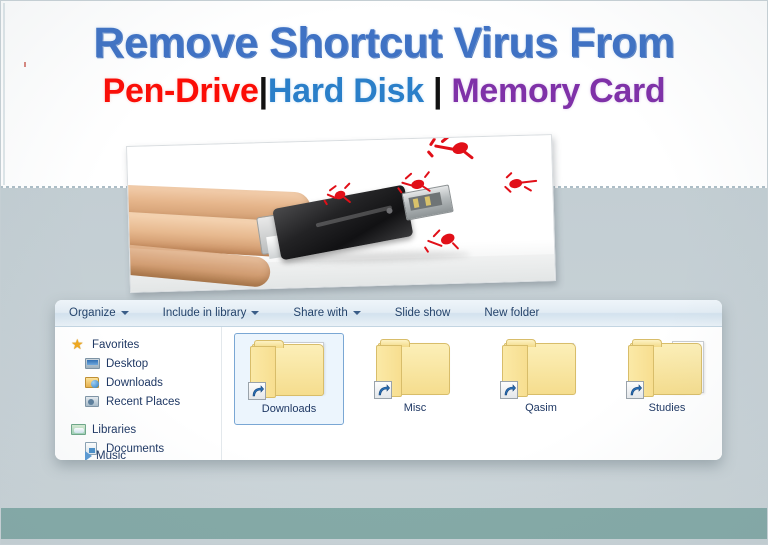  Describe the element at coordinates (143, 401) in the screenshot. I see `sidebar-label-recent-places: Recent Places` at that location.